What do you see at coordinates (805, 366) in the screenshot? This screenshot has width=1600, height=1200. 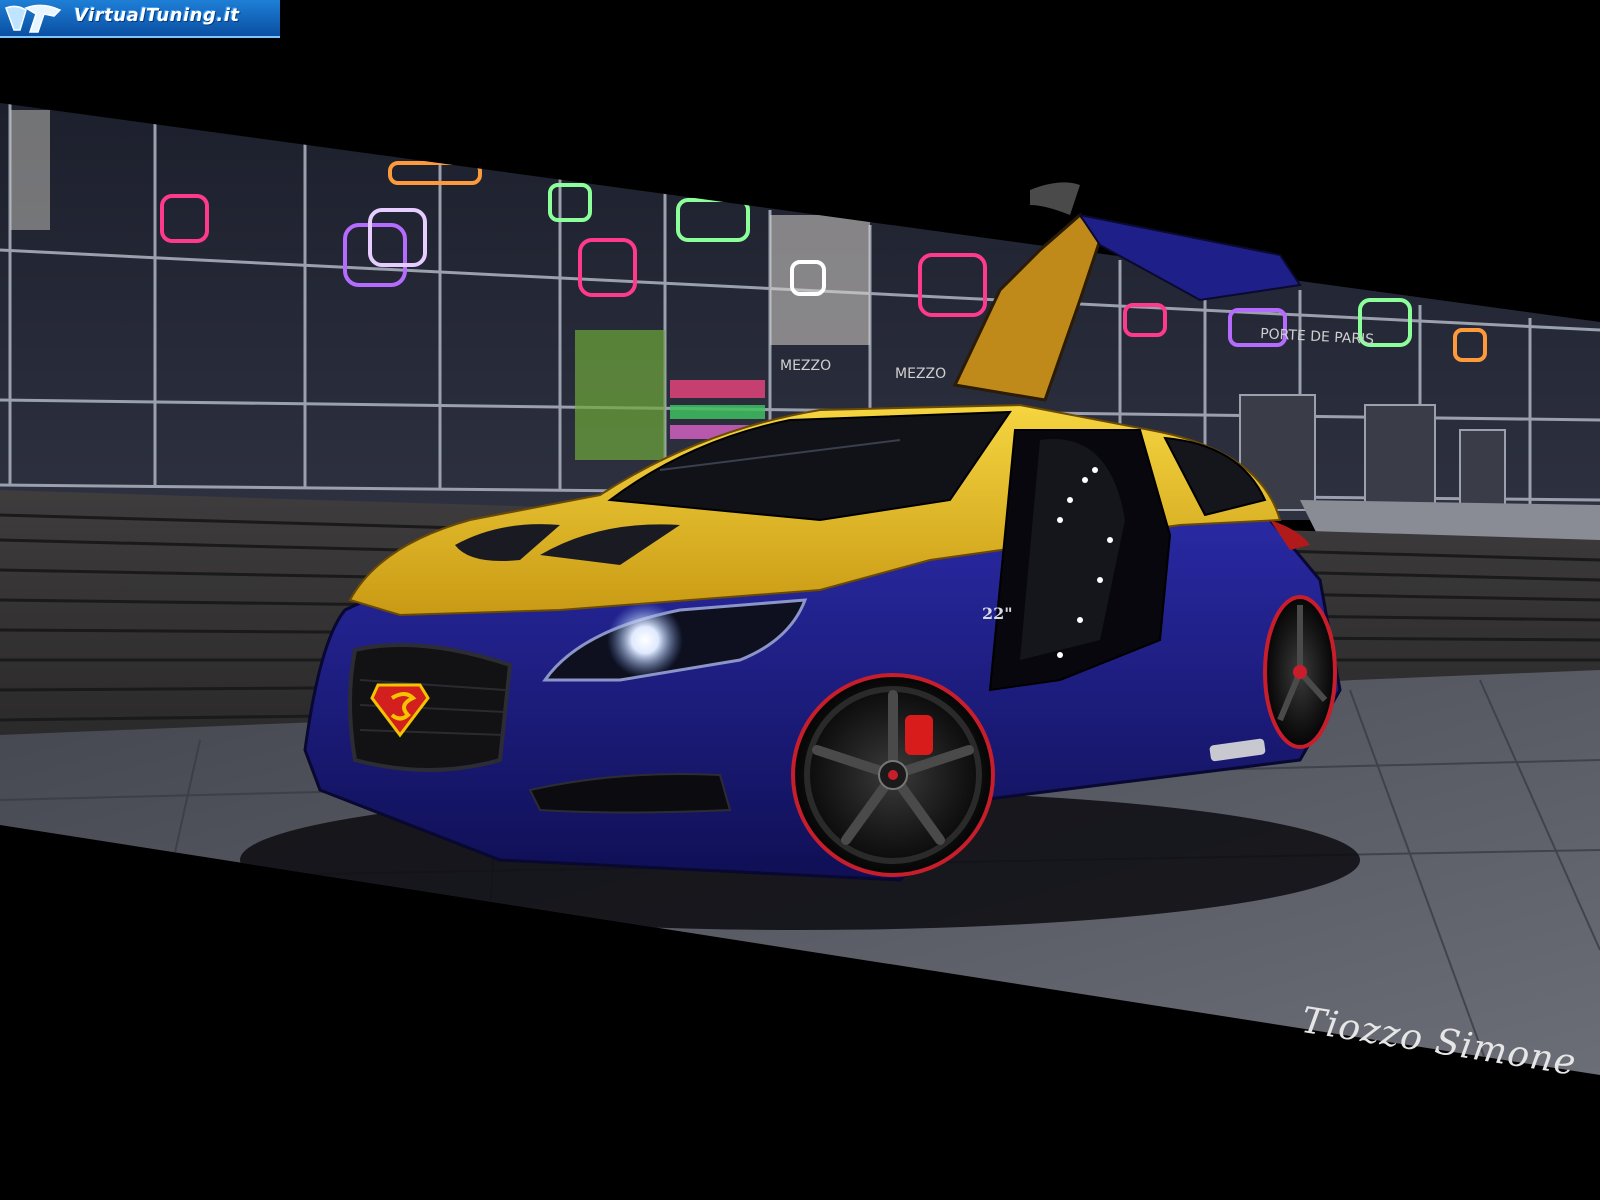 I see `store-sign-left: MEZZO` at bounding box center [805, 366].